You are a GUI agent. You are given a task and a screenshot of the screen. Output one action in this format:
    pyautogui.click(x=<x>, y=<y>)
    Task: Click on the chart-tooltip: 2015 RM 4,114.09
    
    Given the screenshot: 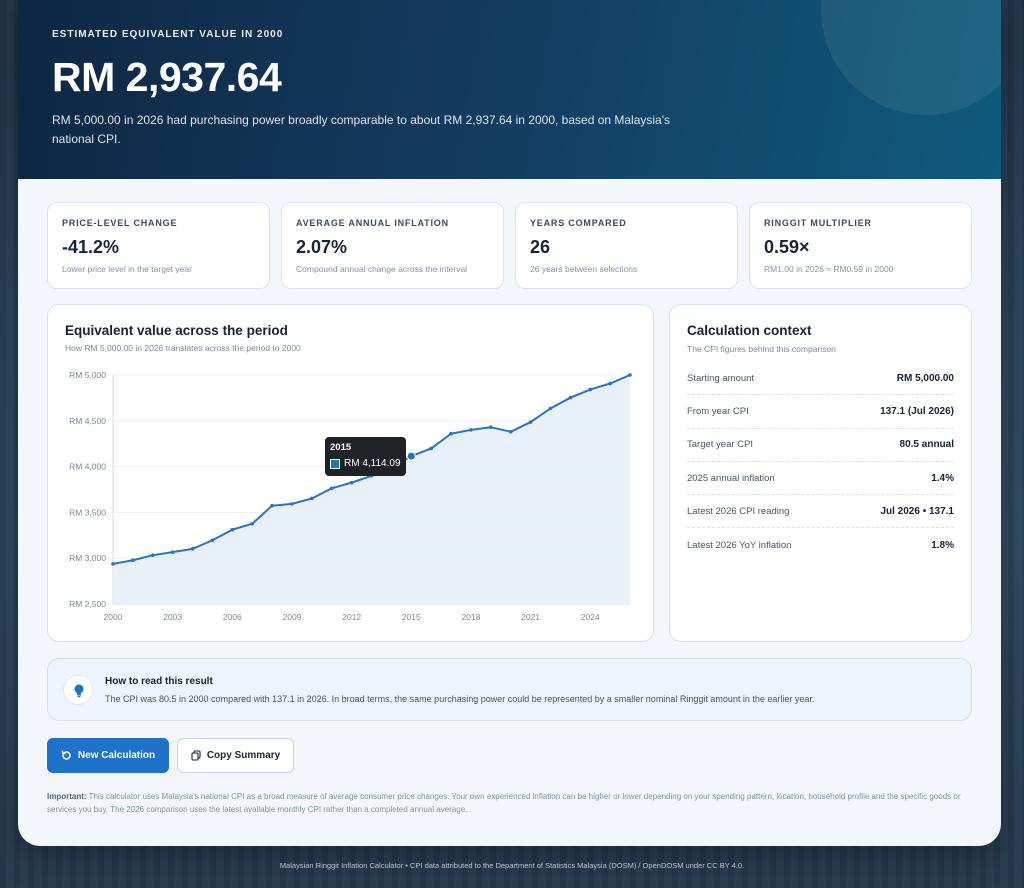 What is the action you would take?
    pyautogui.click(x=365, y=456)
    